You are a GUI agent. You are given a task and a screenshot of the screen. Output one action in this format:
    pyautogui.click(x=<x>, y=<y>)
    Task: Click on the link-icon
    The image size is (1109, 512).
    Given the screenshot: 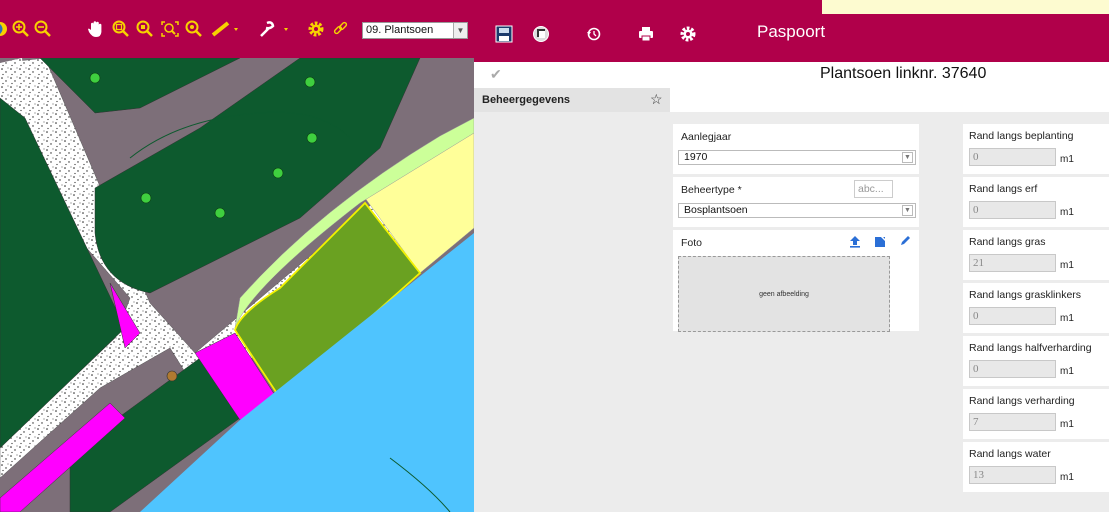 What is the action you would take?
    pyautogui.click(x=341, y=29)
    